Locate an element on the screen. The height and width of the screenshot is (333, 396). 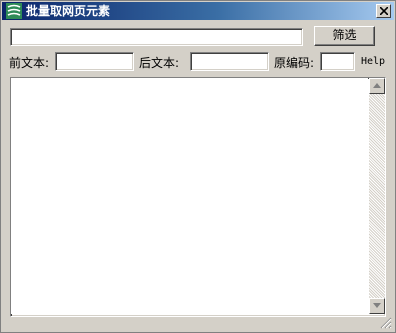
close-button is located at coordinates (383, 11).